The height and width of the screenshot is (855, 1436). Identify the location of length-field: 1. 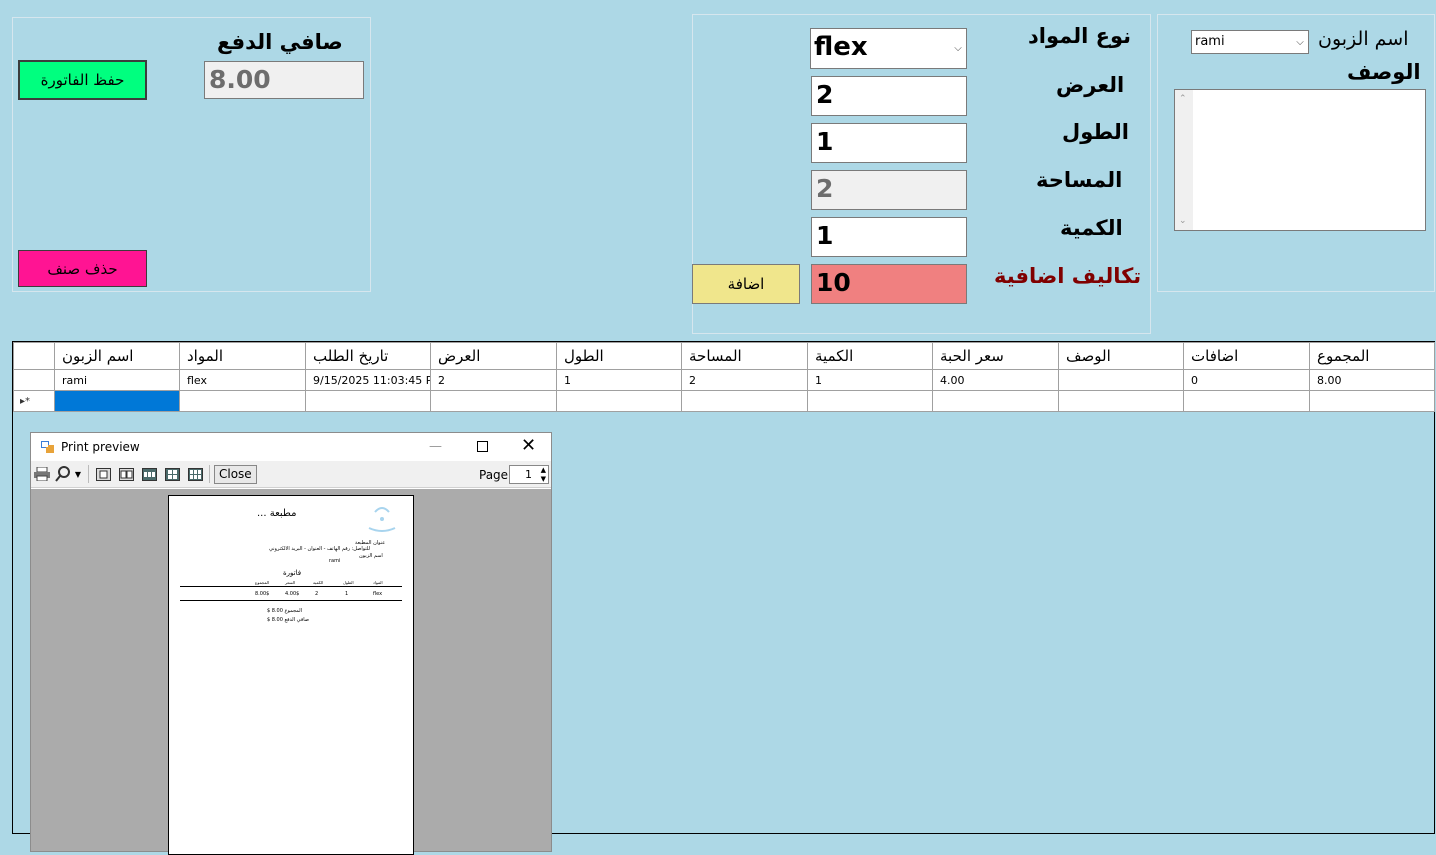
(889, 143).